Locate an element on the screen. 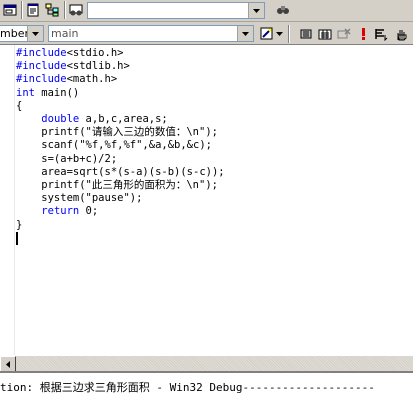  code-line: scanf("%f,%f,%f",&a,&b,&c); is located at coordinates (120, 145).